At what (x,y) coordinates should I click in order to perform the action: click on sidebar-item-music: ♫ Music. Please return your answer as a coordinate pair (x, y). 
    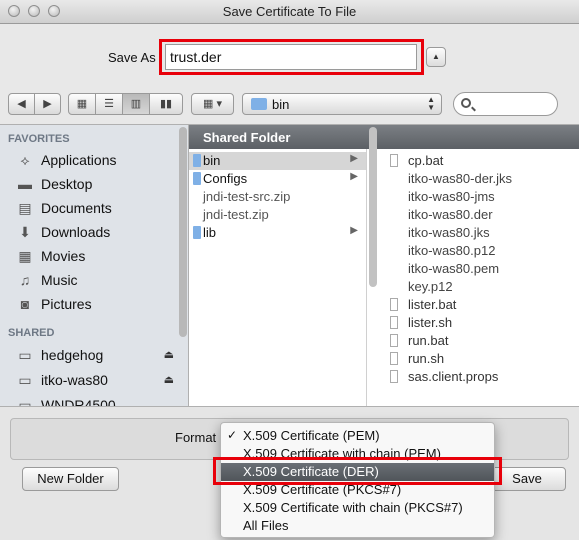
    Looking at the image, I should click on (97, 280).